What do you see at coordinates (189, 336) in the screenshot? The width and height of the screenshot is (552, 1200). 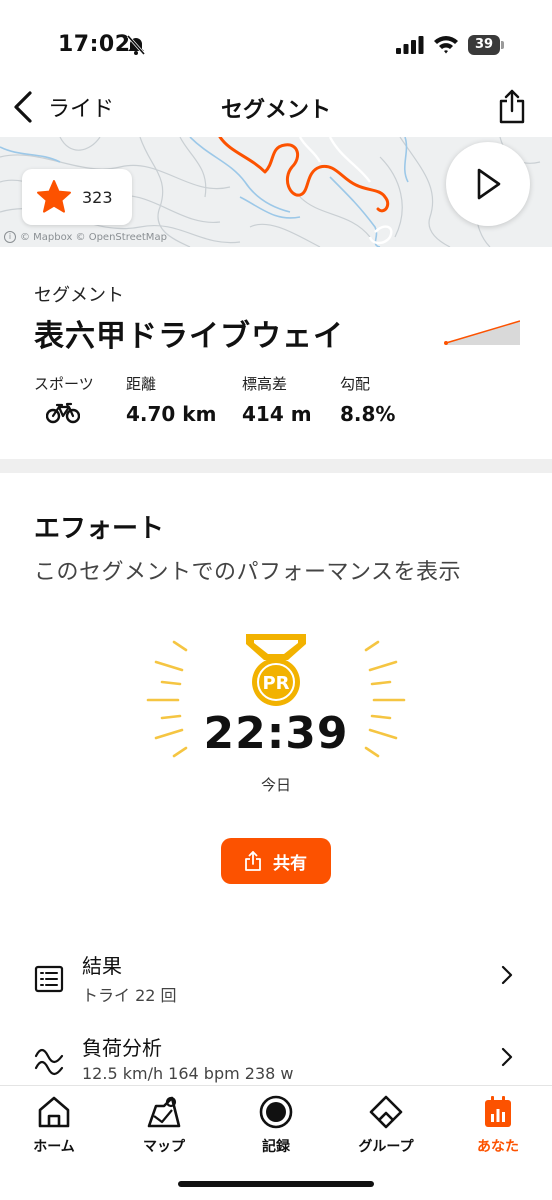 I see `segment-name: 表六甲ドライブウェイ` at bounding box center [189, 336].